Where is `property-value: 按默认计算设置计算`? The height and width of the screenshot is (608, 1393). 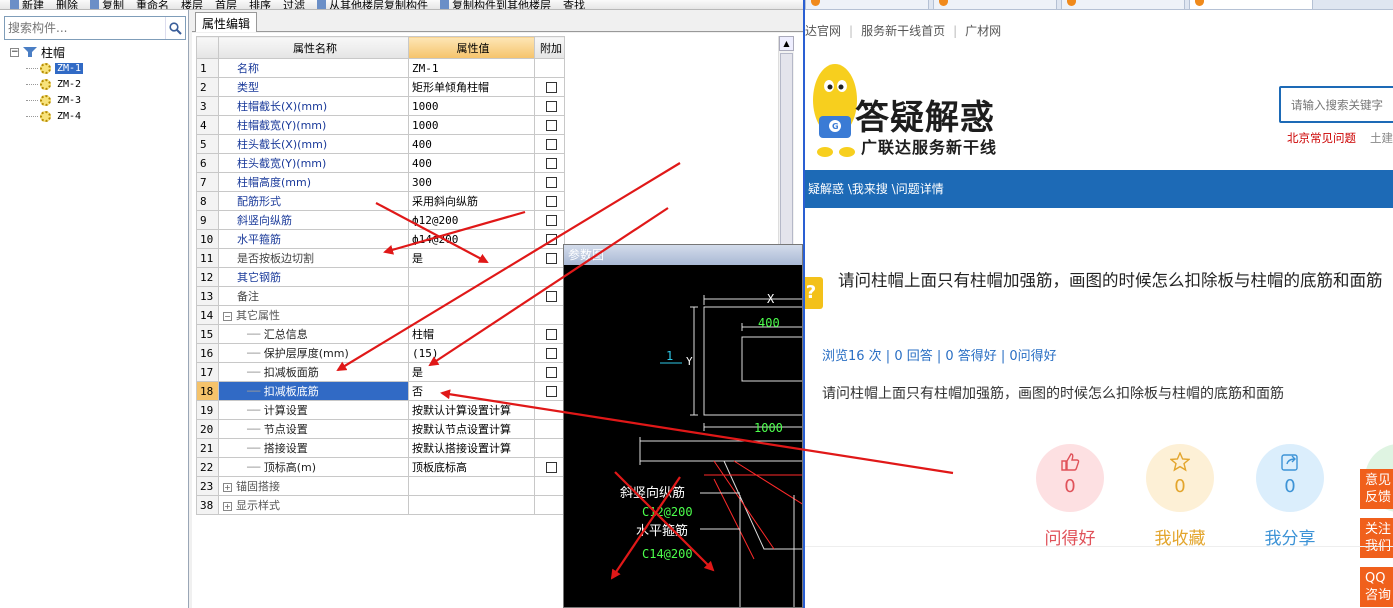 property-value: 按默认计算设置计算 is located at coordinates (471, 410).